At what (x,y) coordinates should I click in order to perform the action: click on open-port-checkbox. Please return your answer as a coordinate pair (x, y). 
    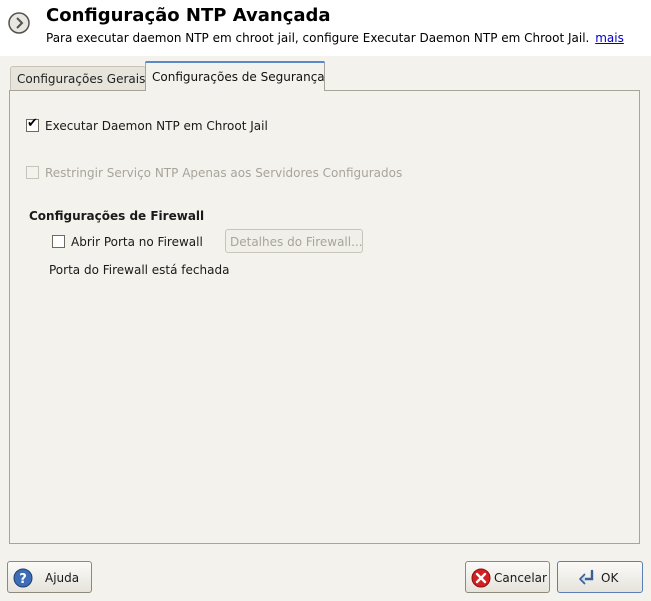
    Looking at the image, I should click on (58, 241).